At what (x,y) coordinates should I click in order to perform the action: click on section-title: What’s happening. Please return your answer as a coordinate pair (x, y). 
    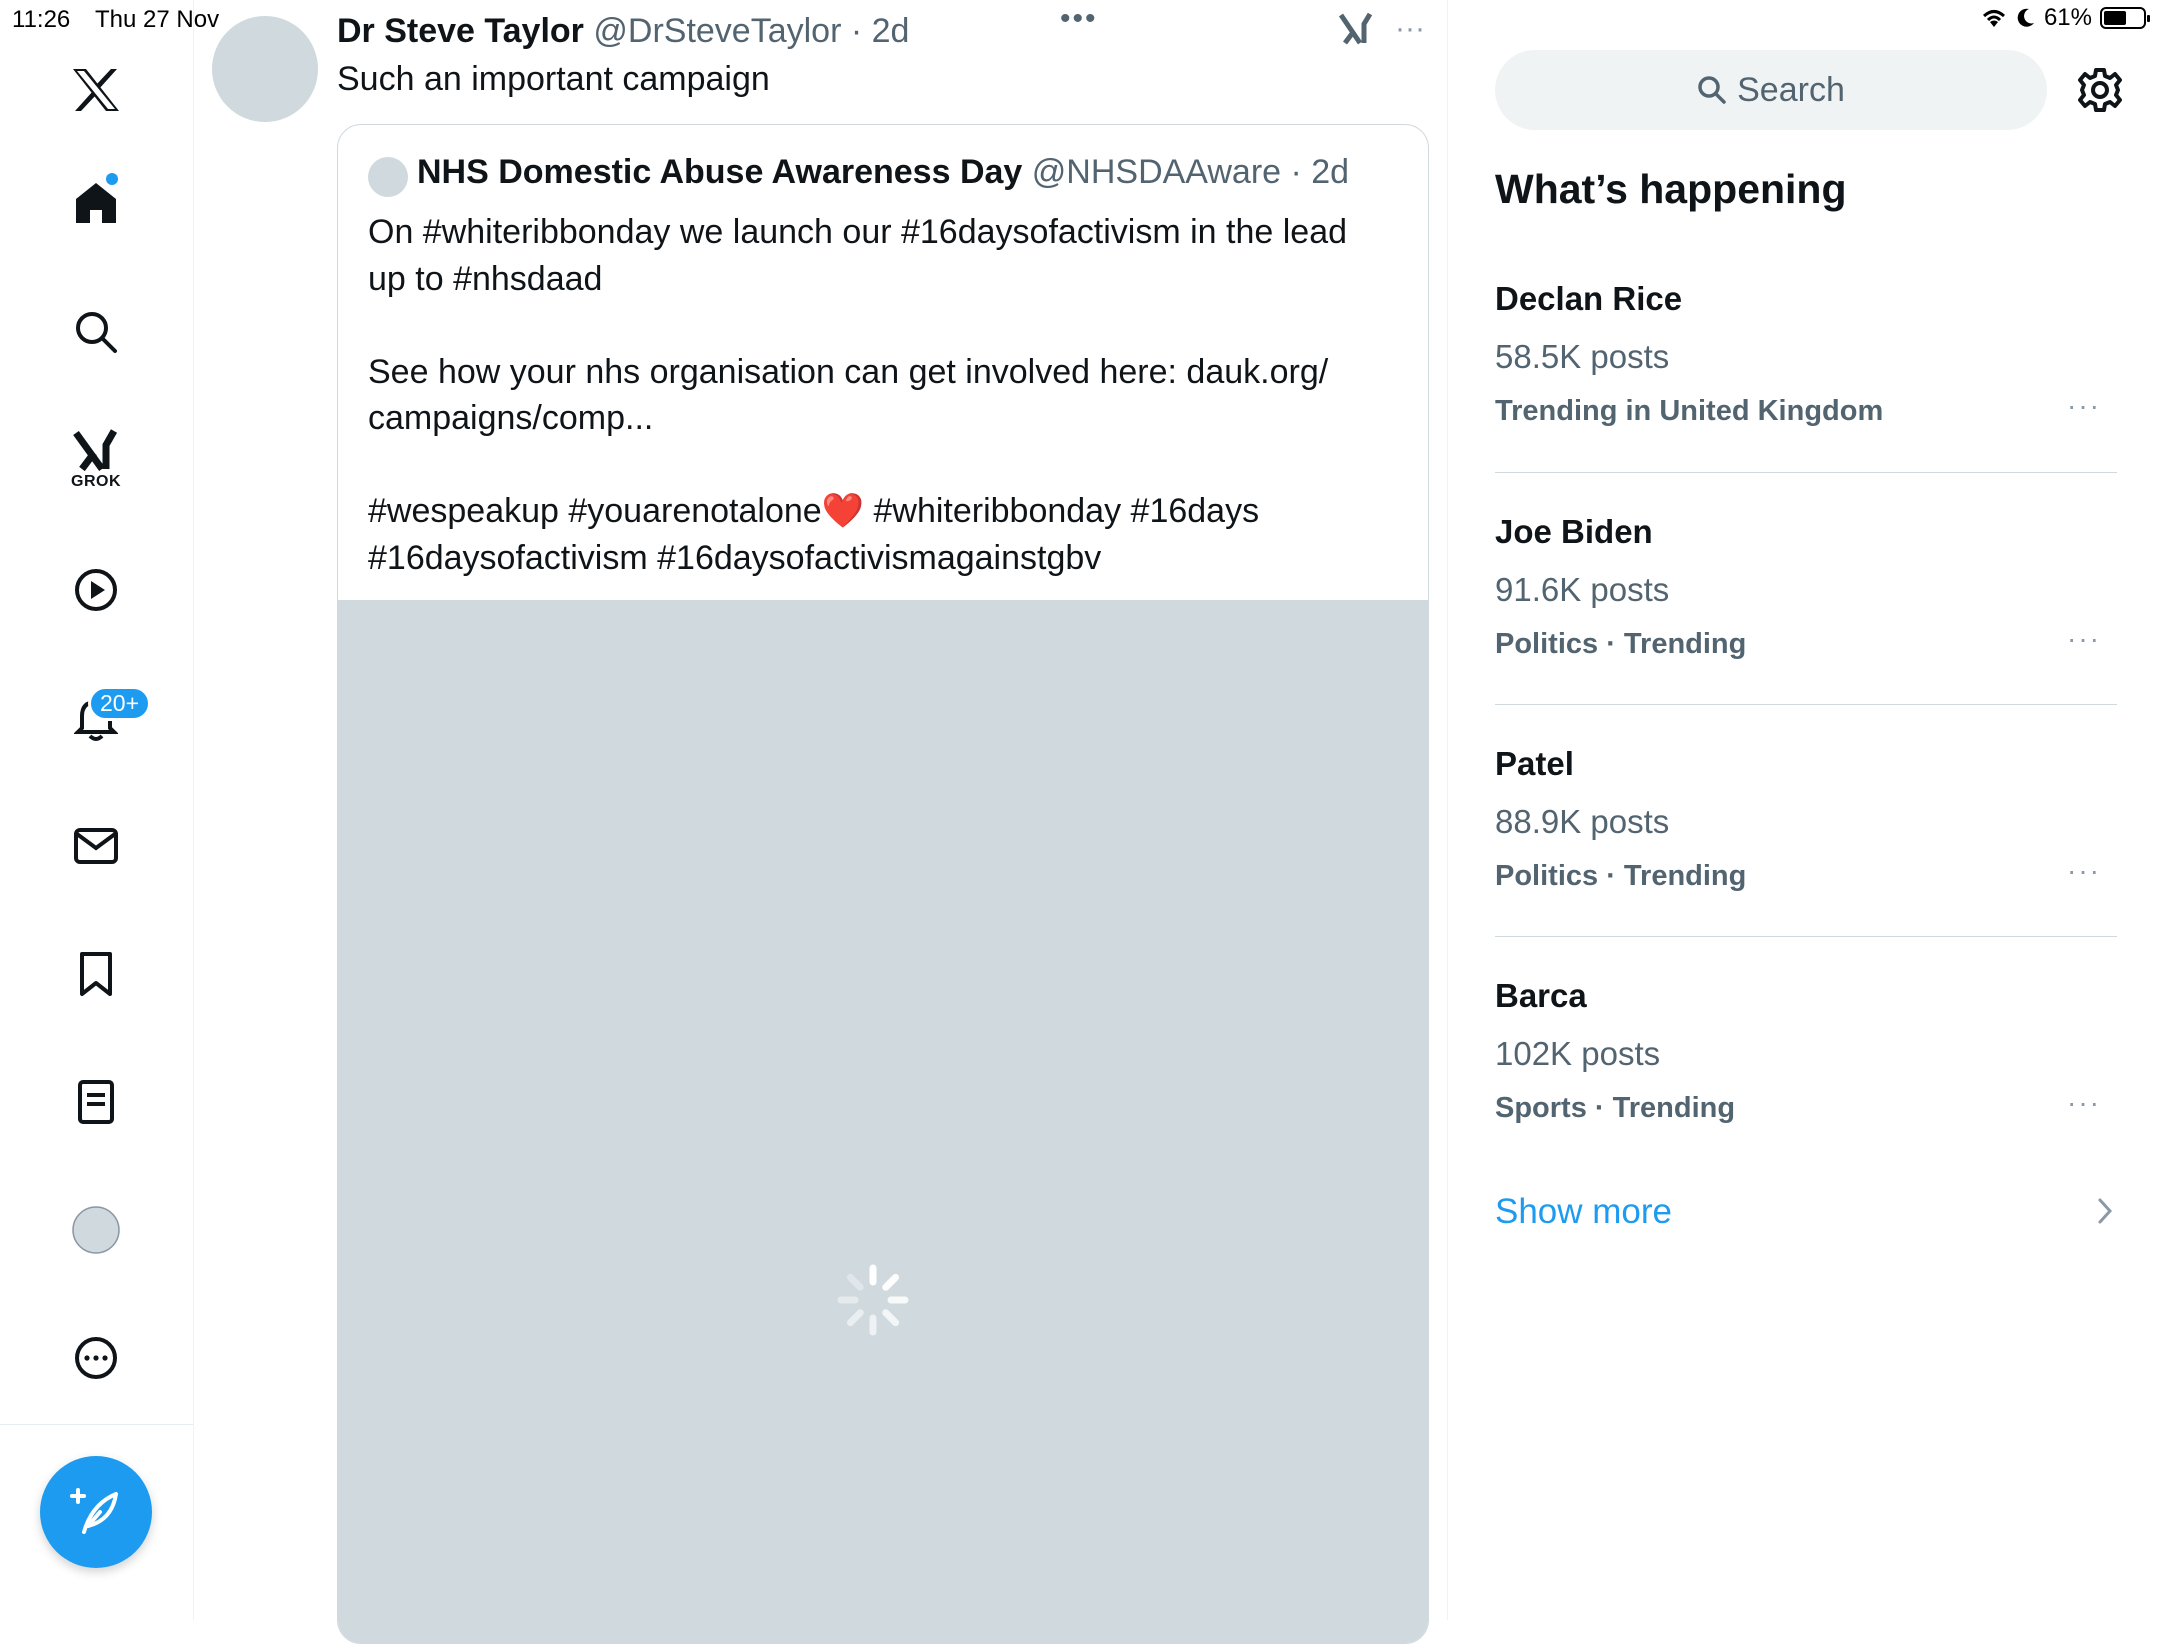
    Looking at the image, I should click on (1671, 189).